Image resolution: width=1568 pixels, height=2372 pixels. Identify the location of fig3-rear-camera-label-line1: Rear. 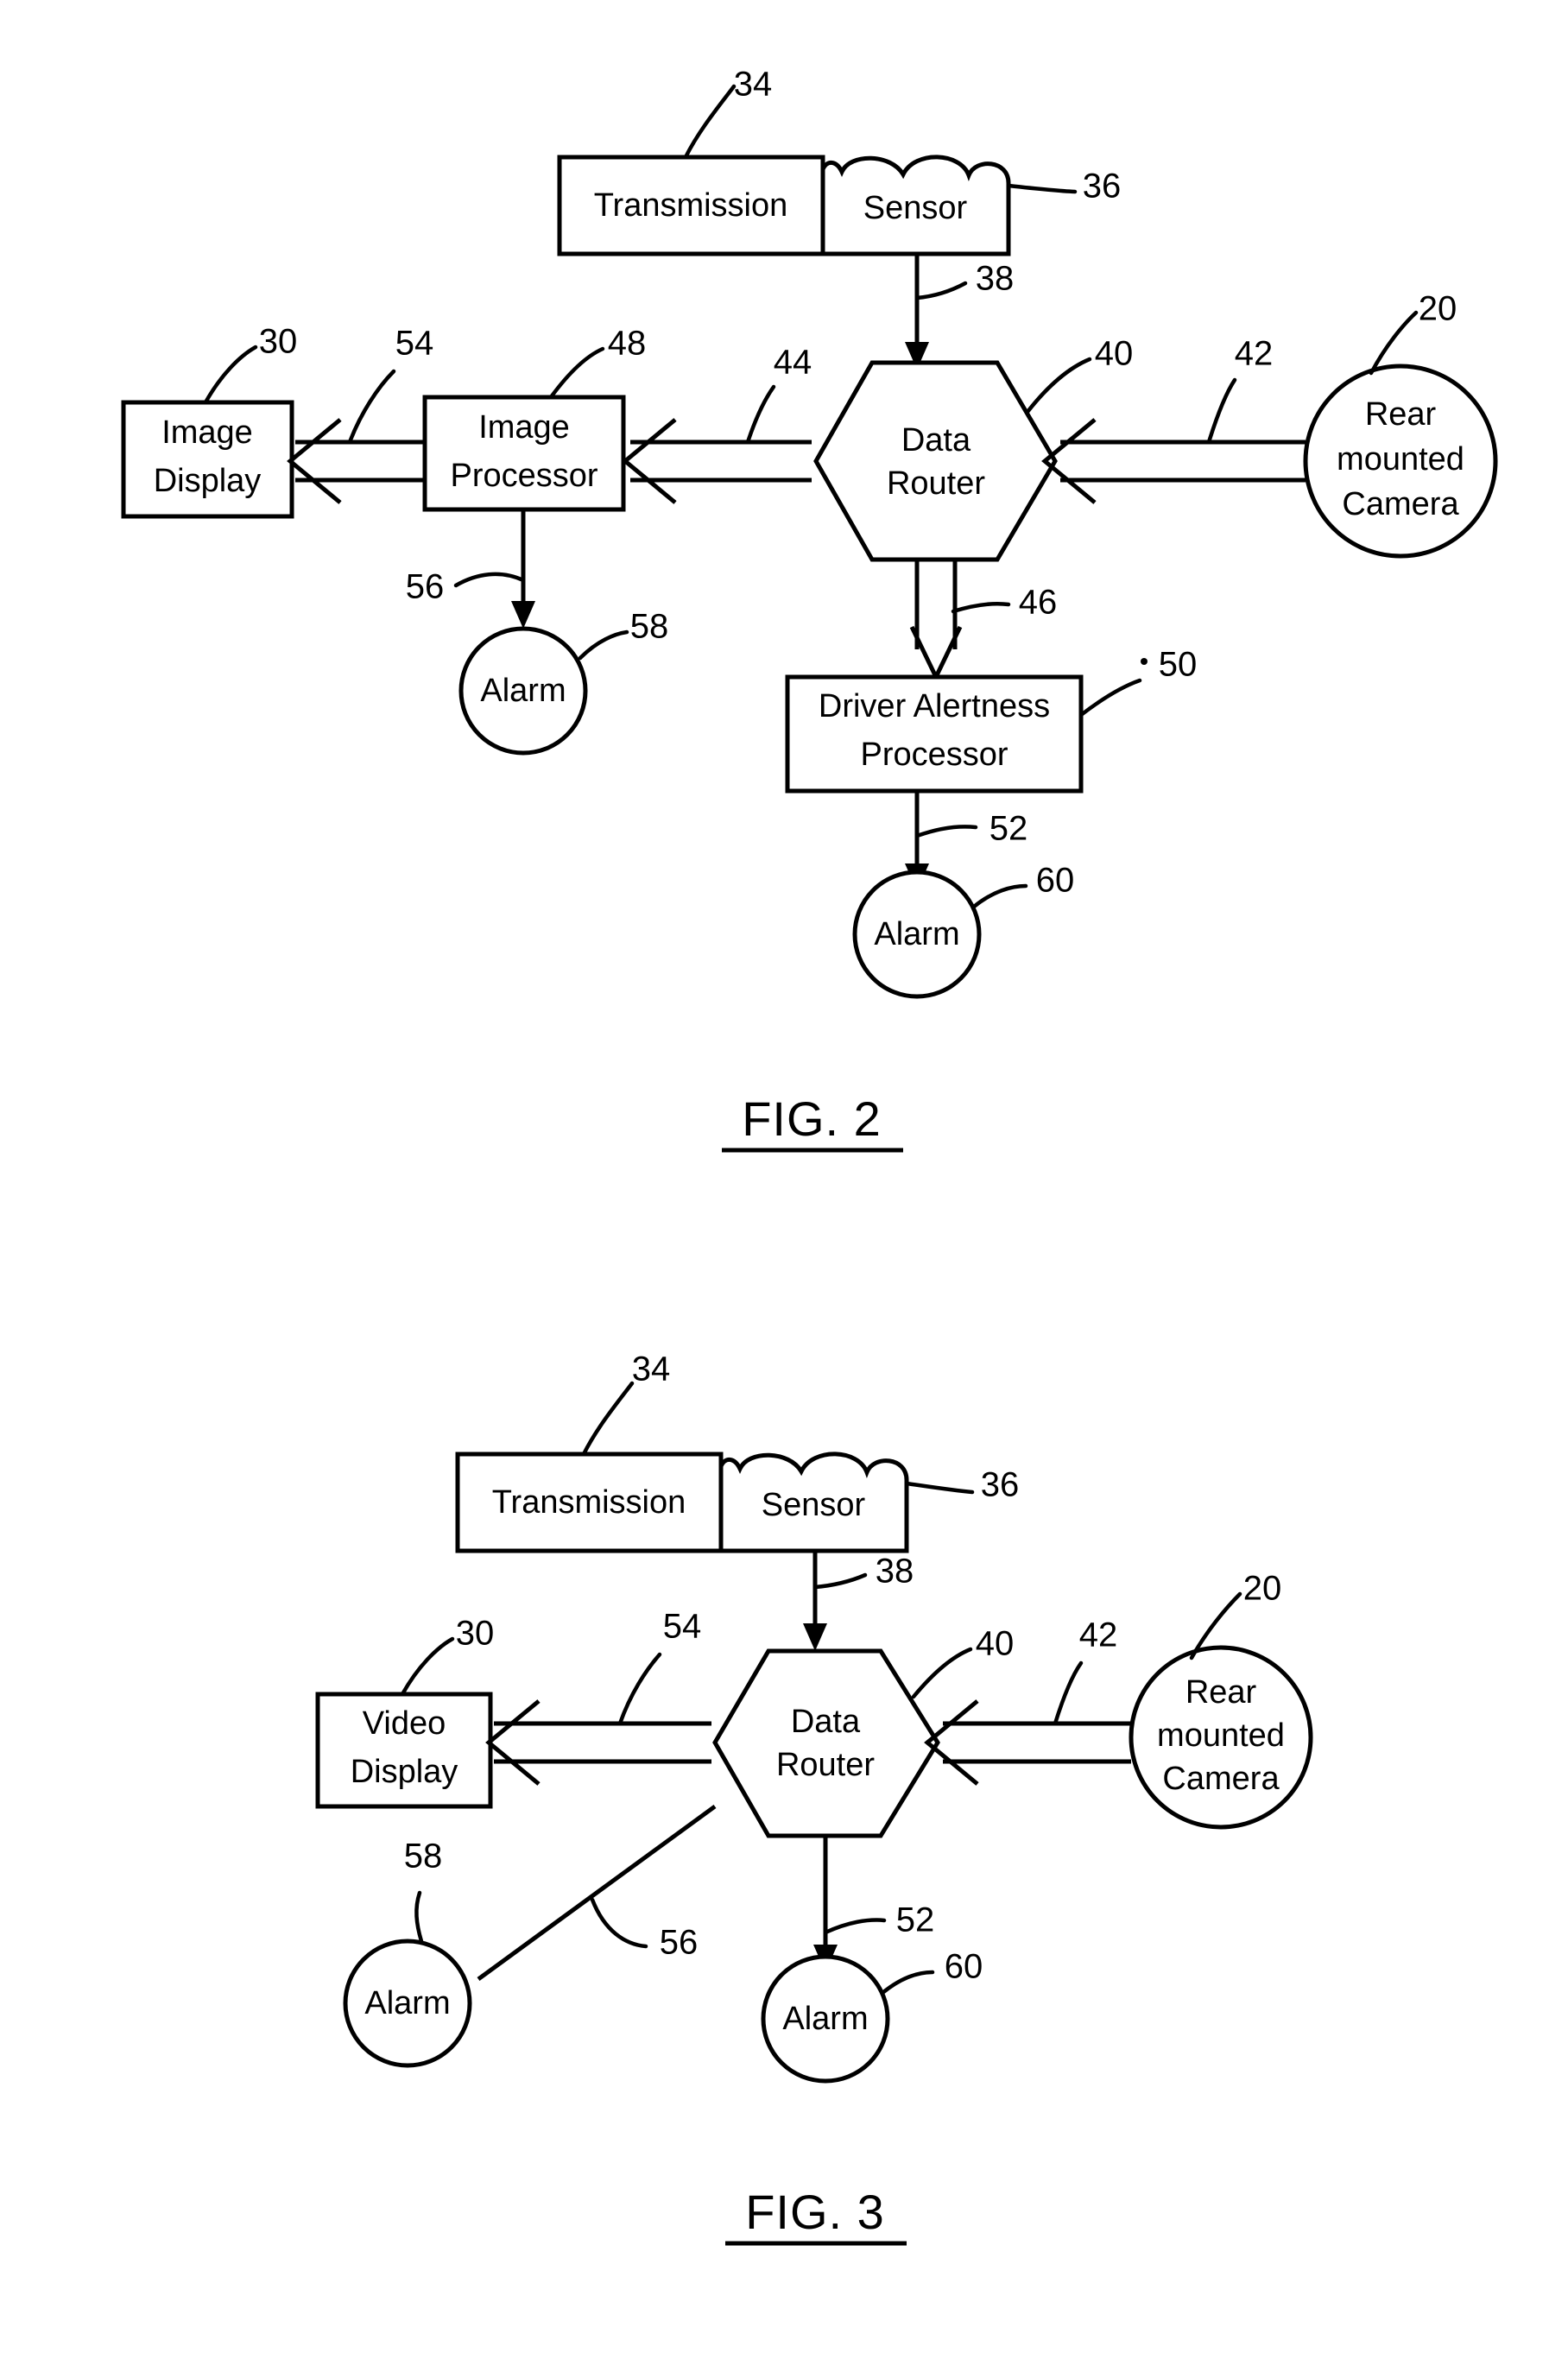
(1221, 1692).